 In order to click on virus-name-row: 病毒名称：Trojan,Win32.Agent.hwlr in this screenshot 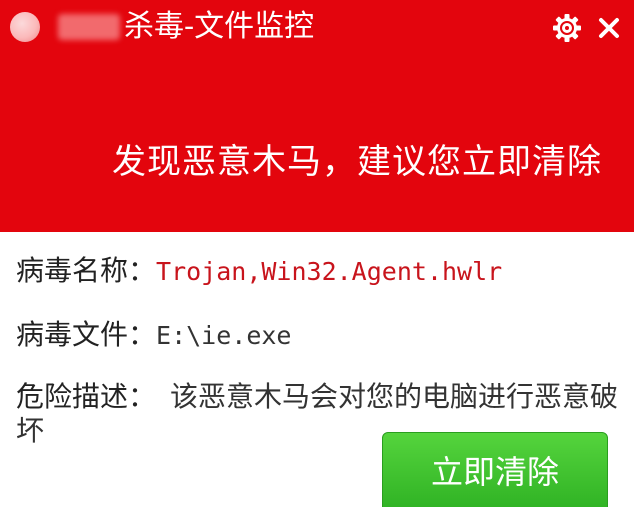, I will do `click(259, 271)`.